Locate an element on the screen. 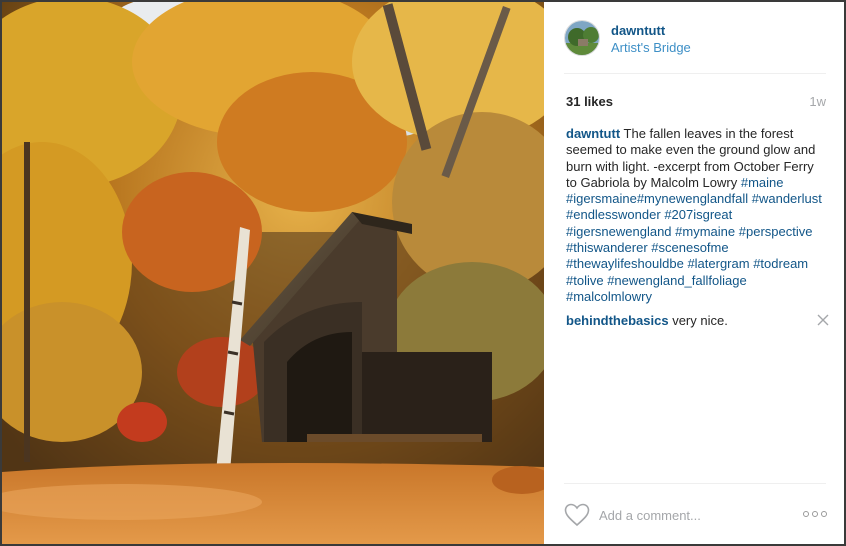  caption-author: dawntutt is located at coordinates (593, 133).